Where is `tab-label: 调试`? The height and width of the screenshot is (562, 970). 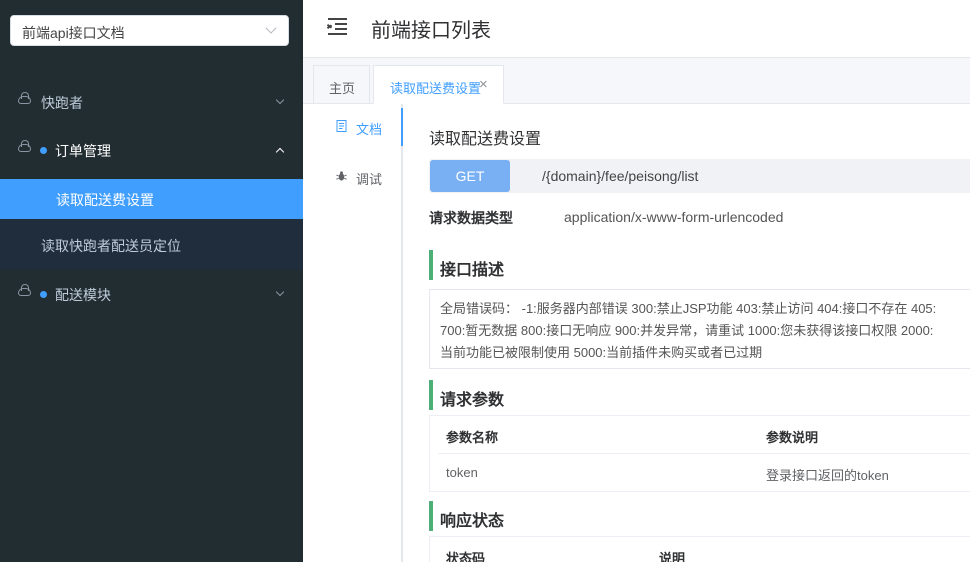 tab-label: 调试 is located at coordinates (369, 179).